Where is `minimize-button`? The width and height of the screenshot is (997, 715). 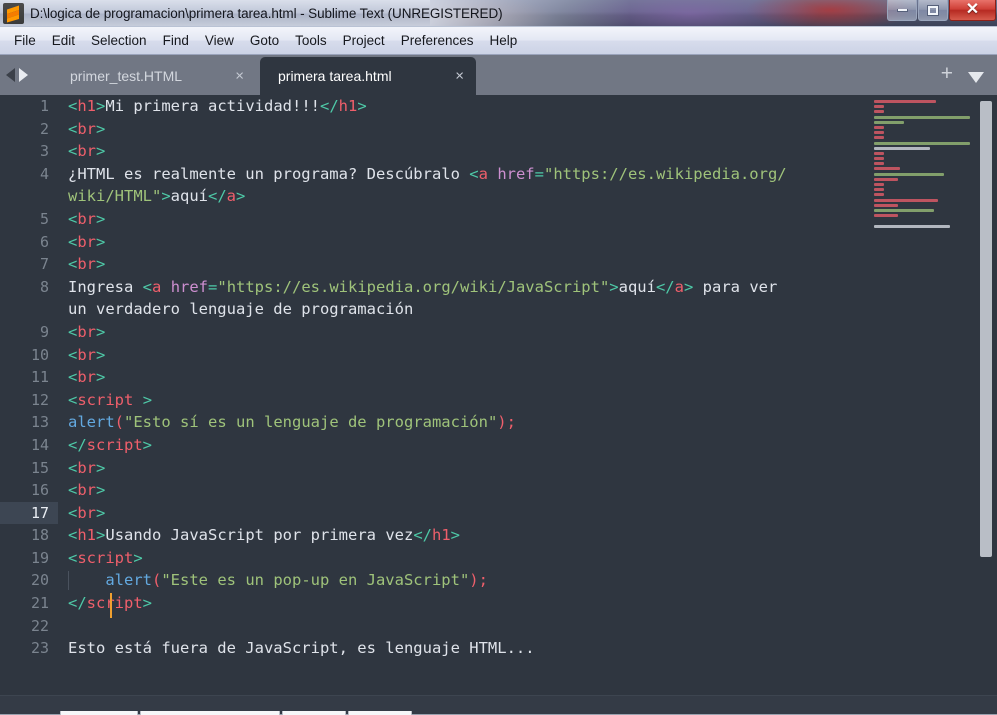
minimize-button is located at coordinates (902, 10).